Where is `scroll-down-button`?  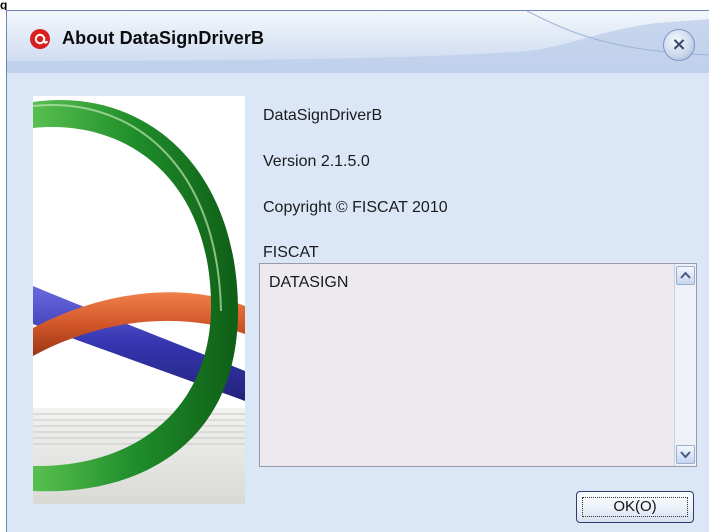 scroll-down-button is located at coordinates (685, 454).